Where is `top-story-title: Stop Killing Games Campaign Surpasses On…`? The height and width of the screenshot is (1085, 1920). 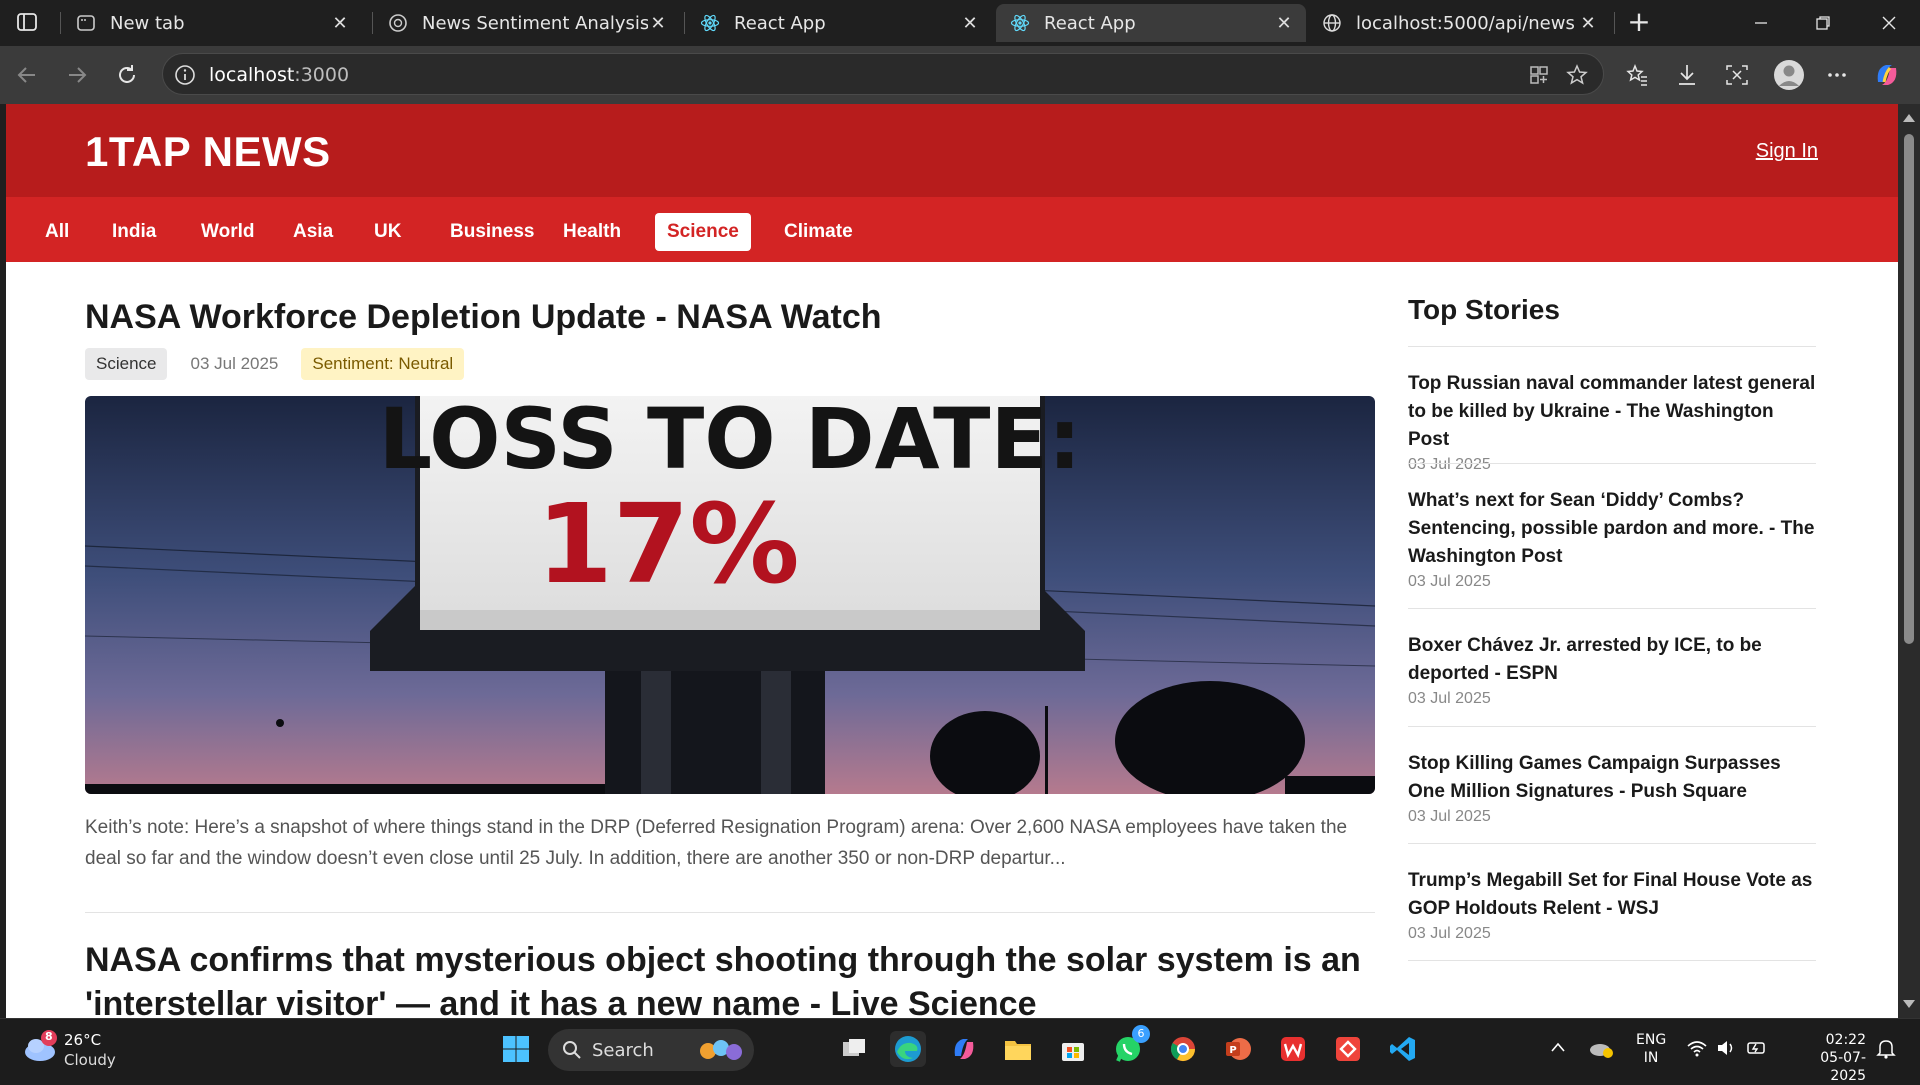
top-story-title: Stop Killing Games Campaign Surpasses On… is located at coordinates (1612, 778).